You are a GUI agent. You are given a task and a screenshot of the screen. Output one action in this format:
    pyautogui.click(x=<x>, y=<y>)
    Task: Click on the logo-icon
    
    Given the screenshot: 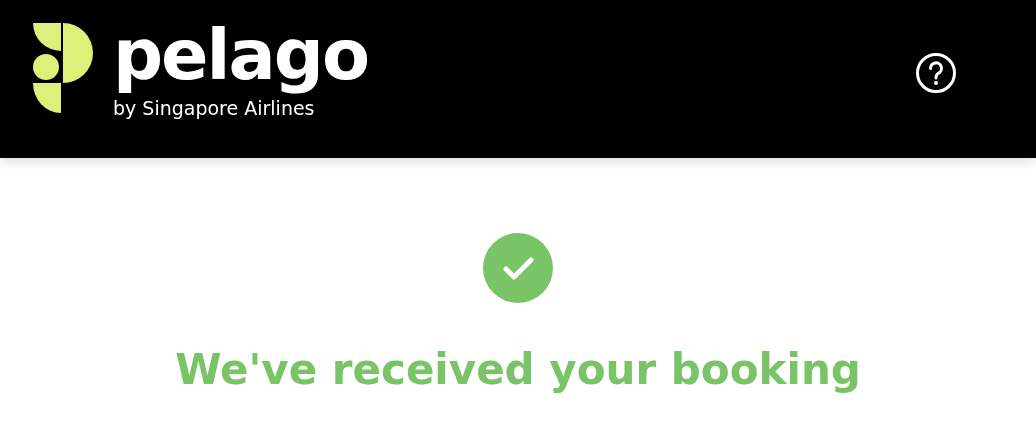 What is the action you would take?
    pyautogui.click(x=64, y=68)
    